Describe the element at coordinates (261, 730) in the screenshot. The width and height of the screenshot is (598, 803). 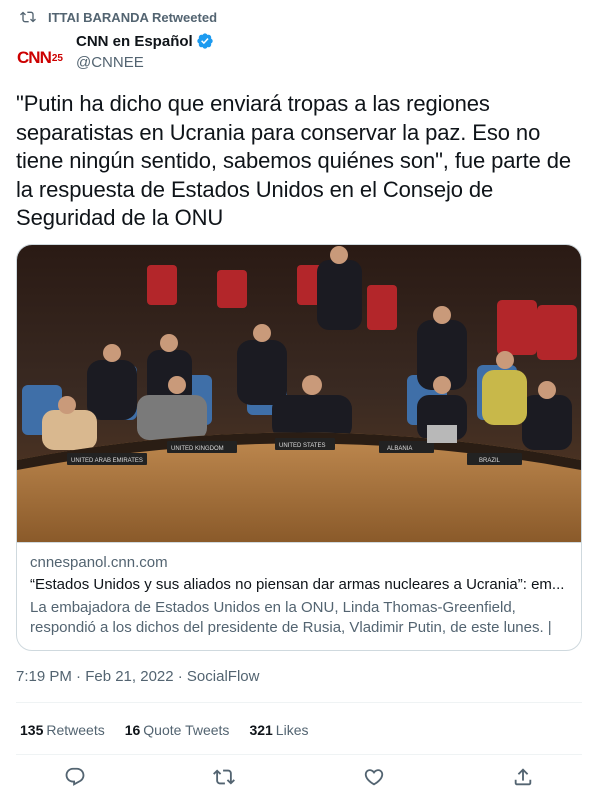
I see `likes-count: 321` at that location.